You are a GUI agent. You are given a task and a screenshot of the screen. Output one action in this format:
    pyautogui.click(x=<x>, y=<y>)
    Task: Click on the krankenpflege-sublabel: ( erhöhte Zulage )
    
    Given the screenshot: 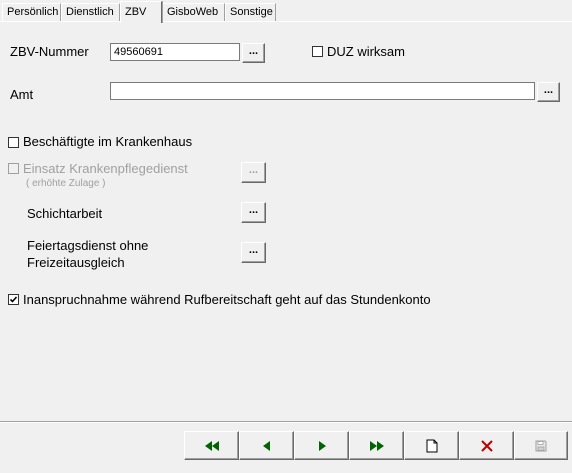 What is the action you would take?
    pyautogui.click(x=66, y=183)
    